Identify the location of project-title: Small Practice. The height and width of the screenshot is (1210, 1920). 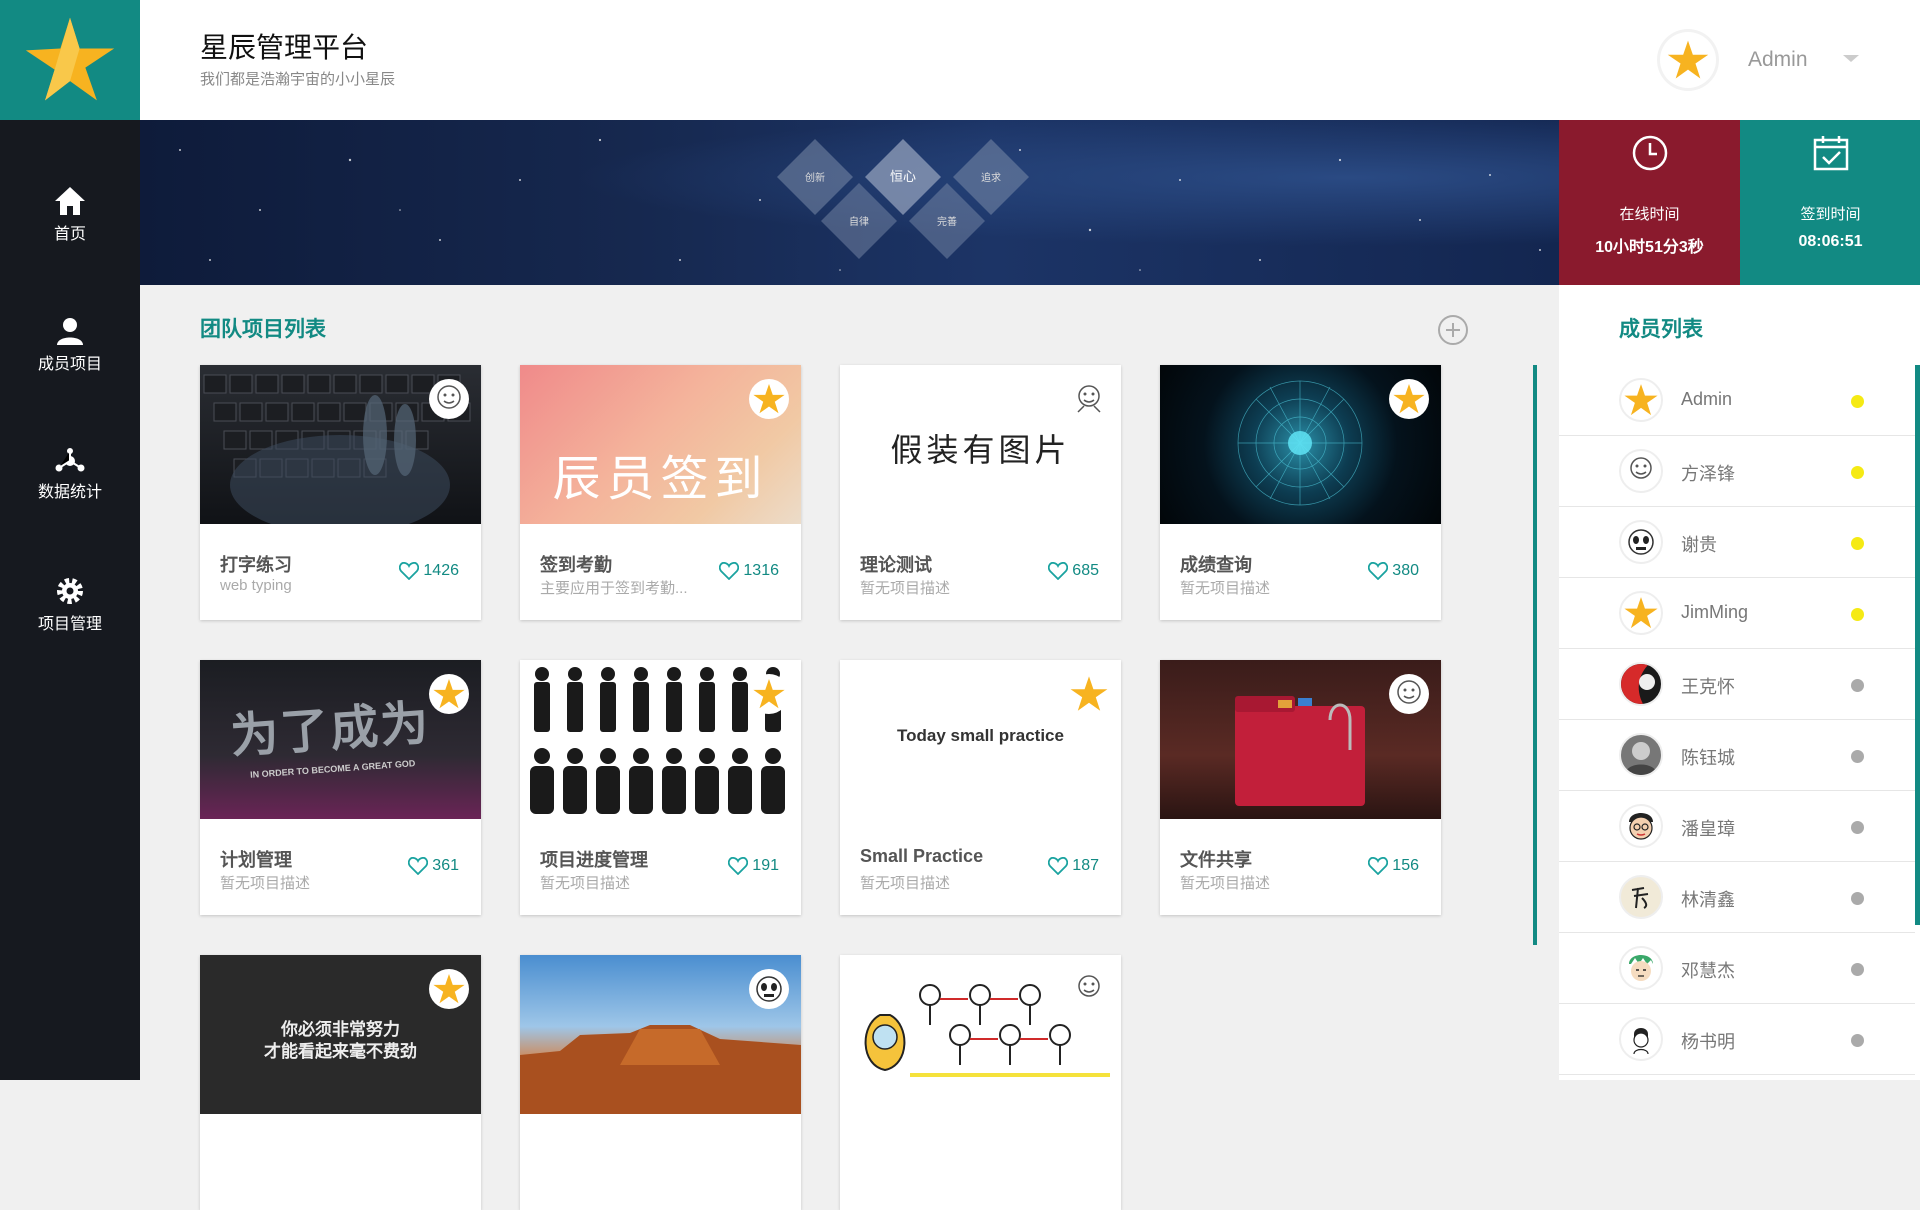
(922, 856).